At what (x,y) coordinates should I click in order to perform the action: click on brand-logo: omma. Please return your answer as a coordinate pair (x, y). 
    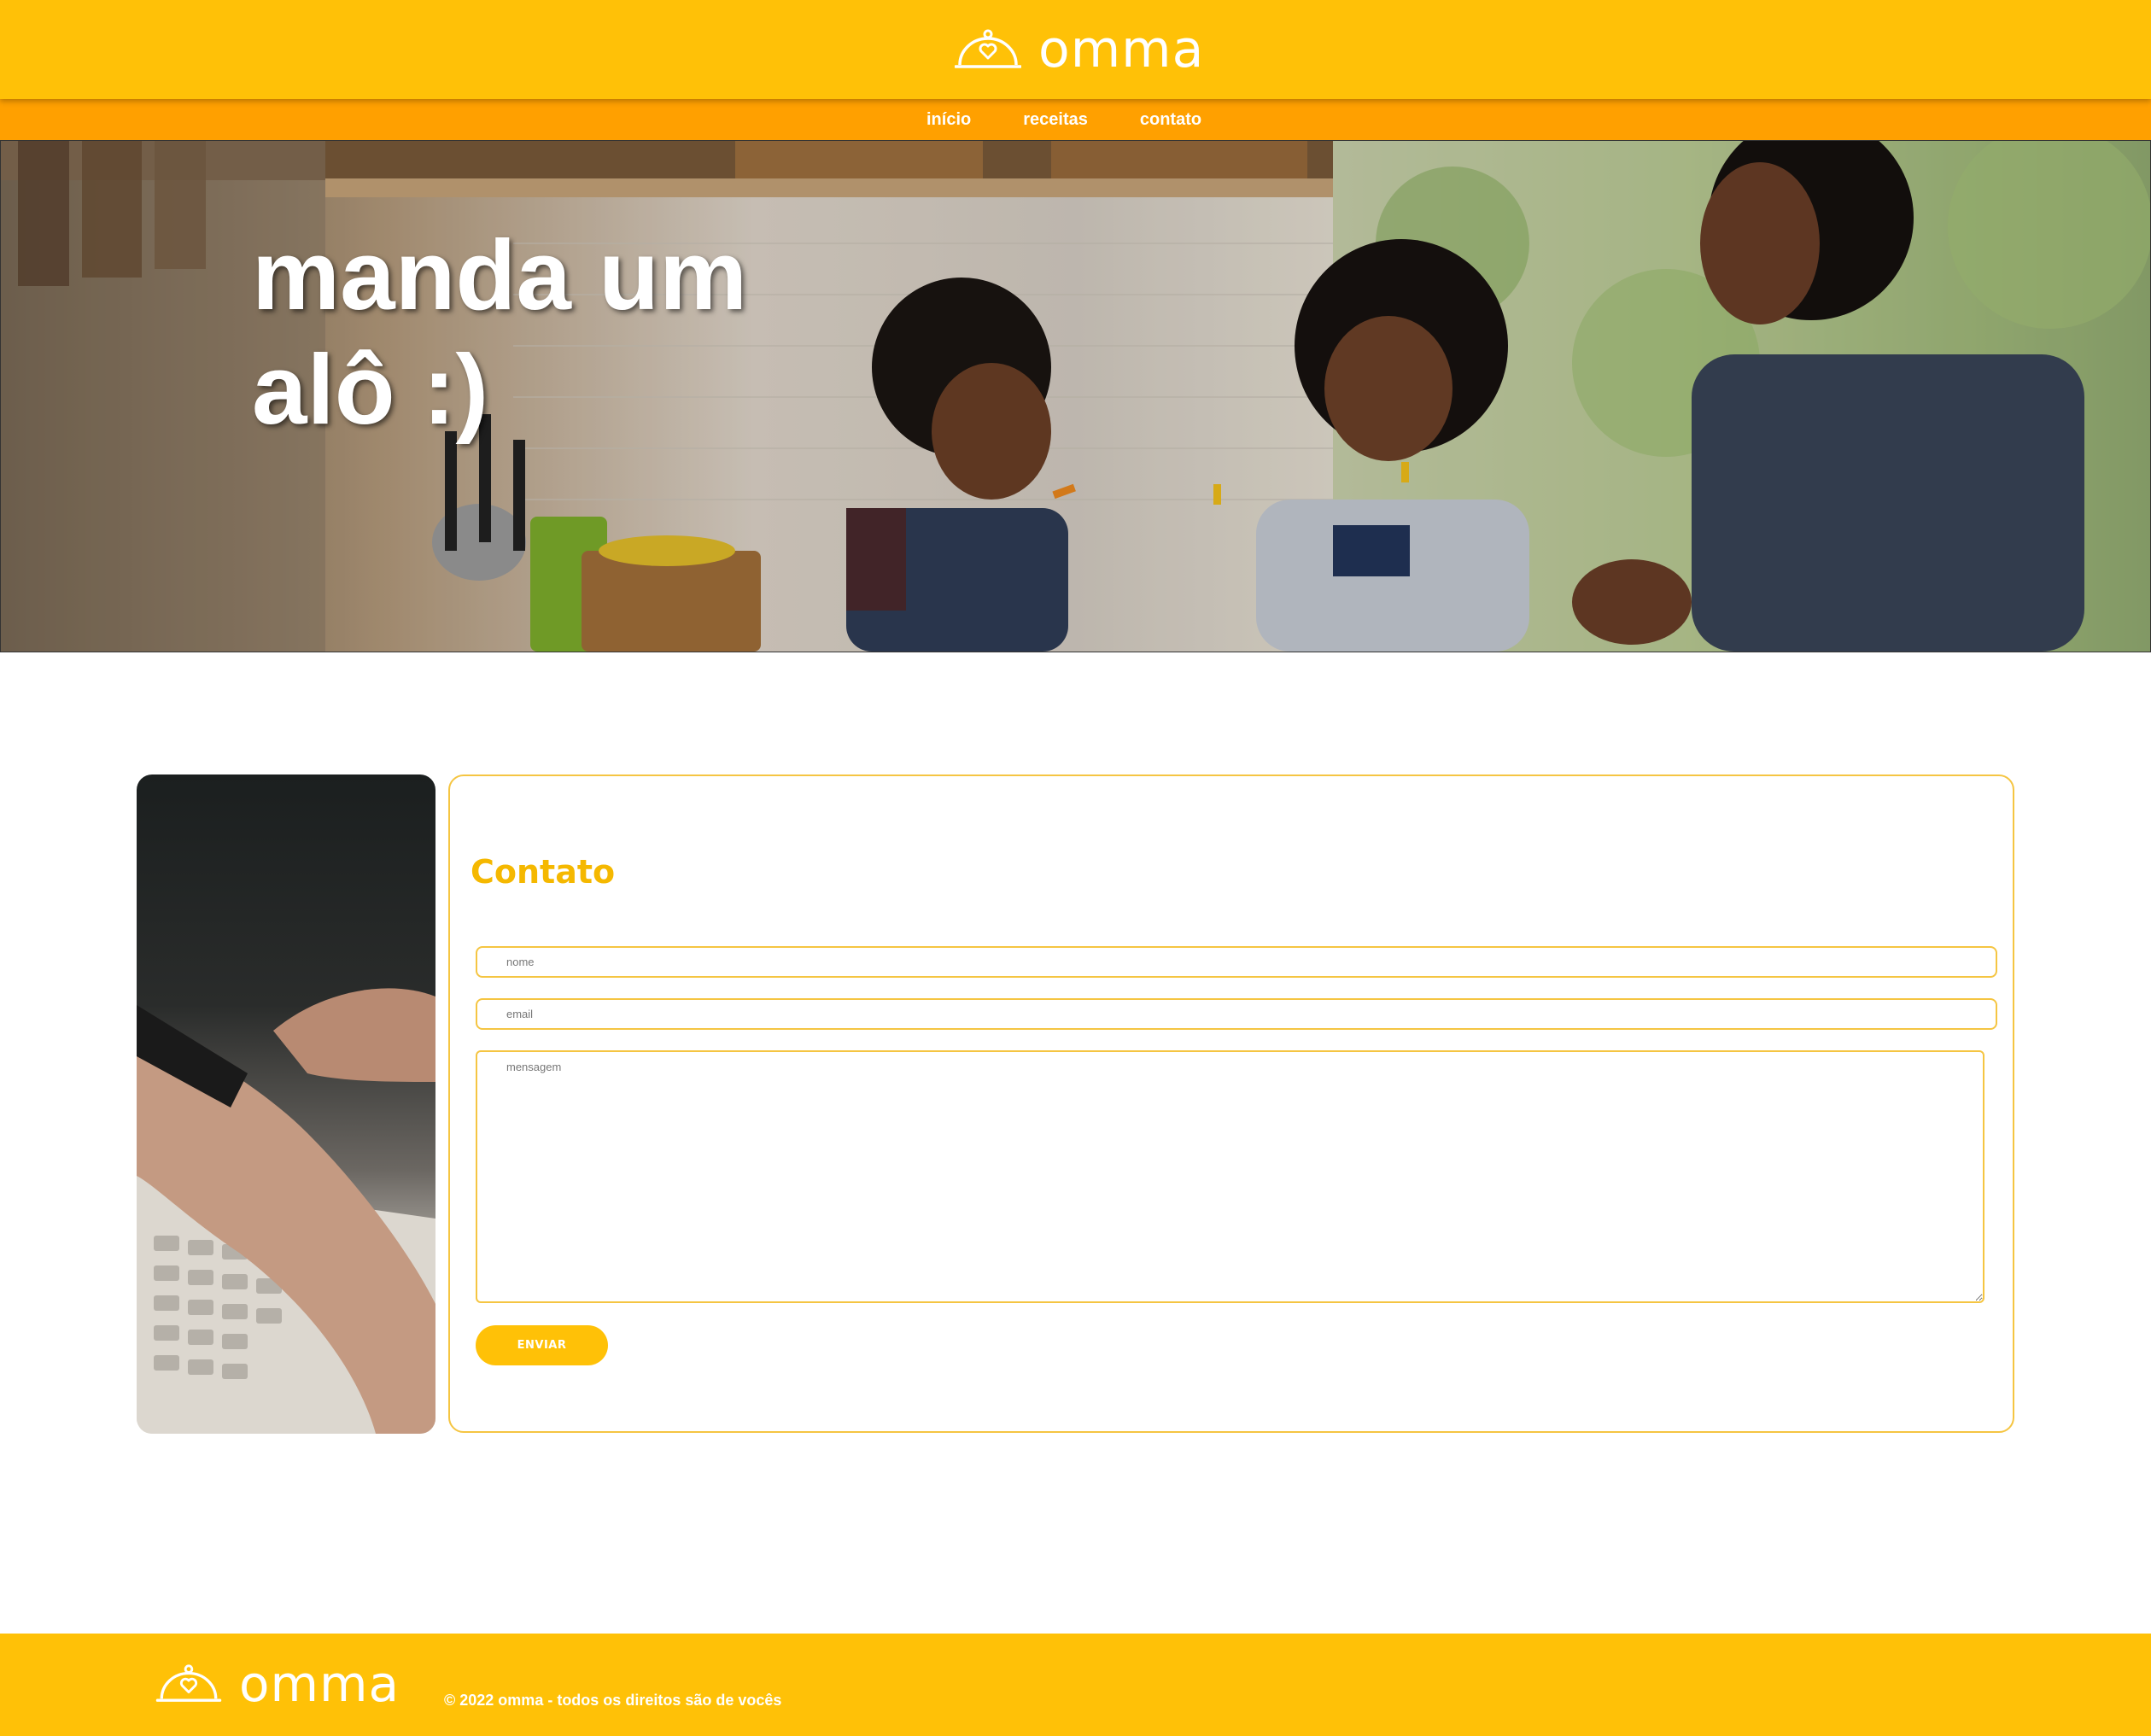
    Looking at the image, I should click on (1079, 49).